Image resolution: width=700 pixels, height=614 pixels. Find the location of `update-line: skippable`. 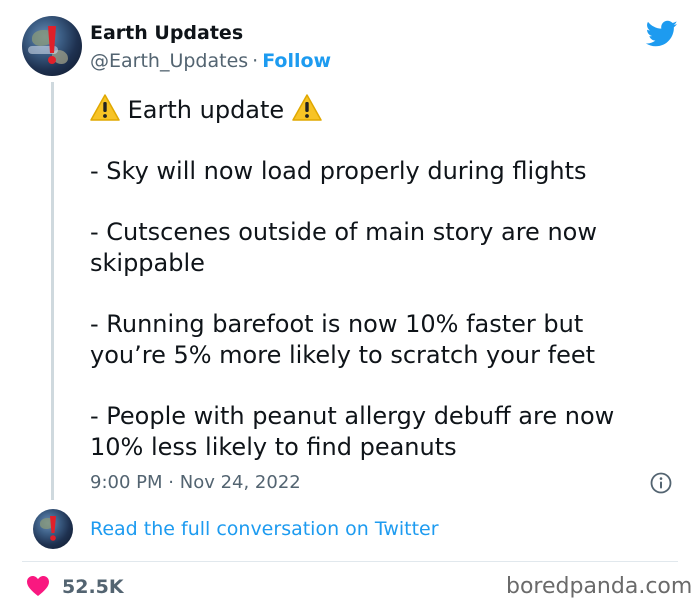

update-line: skippable is located at coordinates (147, 263).